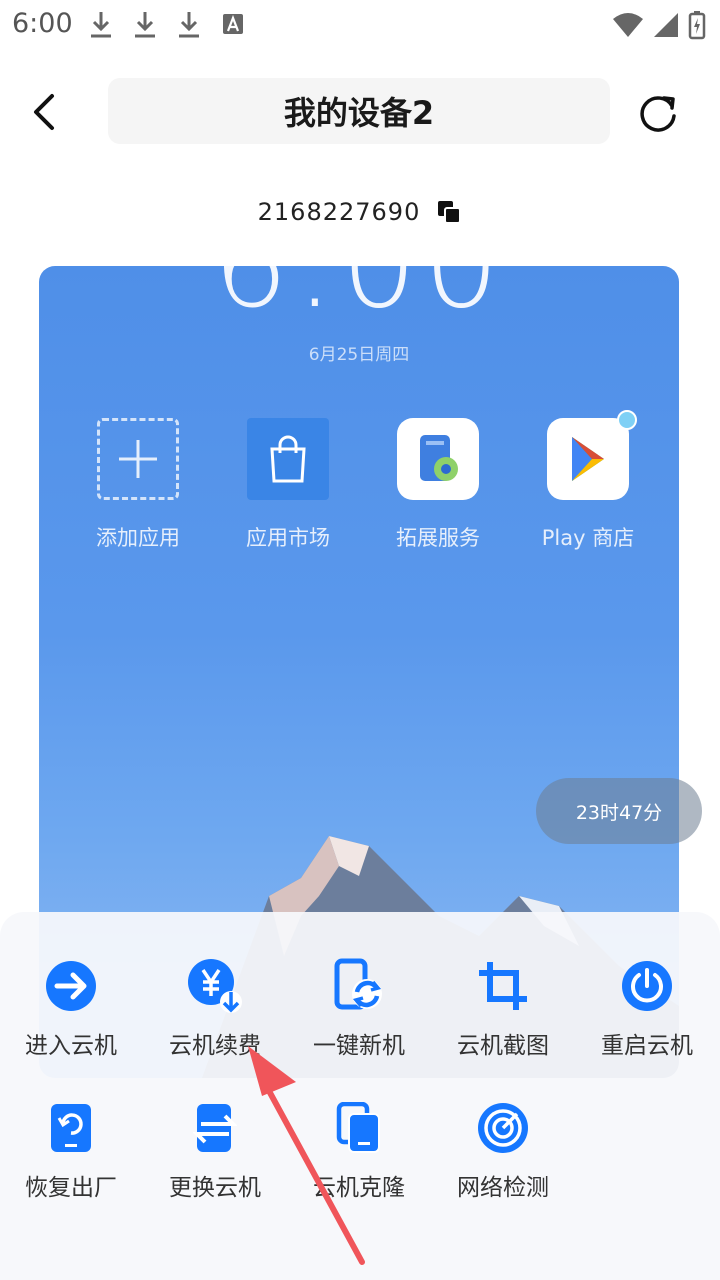 The image size is (720, 1280). What do you see at coordinates (215, 986) in the screenshot?
I see `yuan-renew-icon` at bounding box center [215, 986].